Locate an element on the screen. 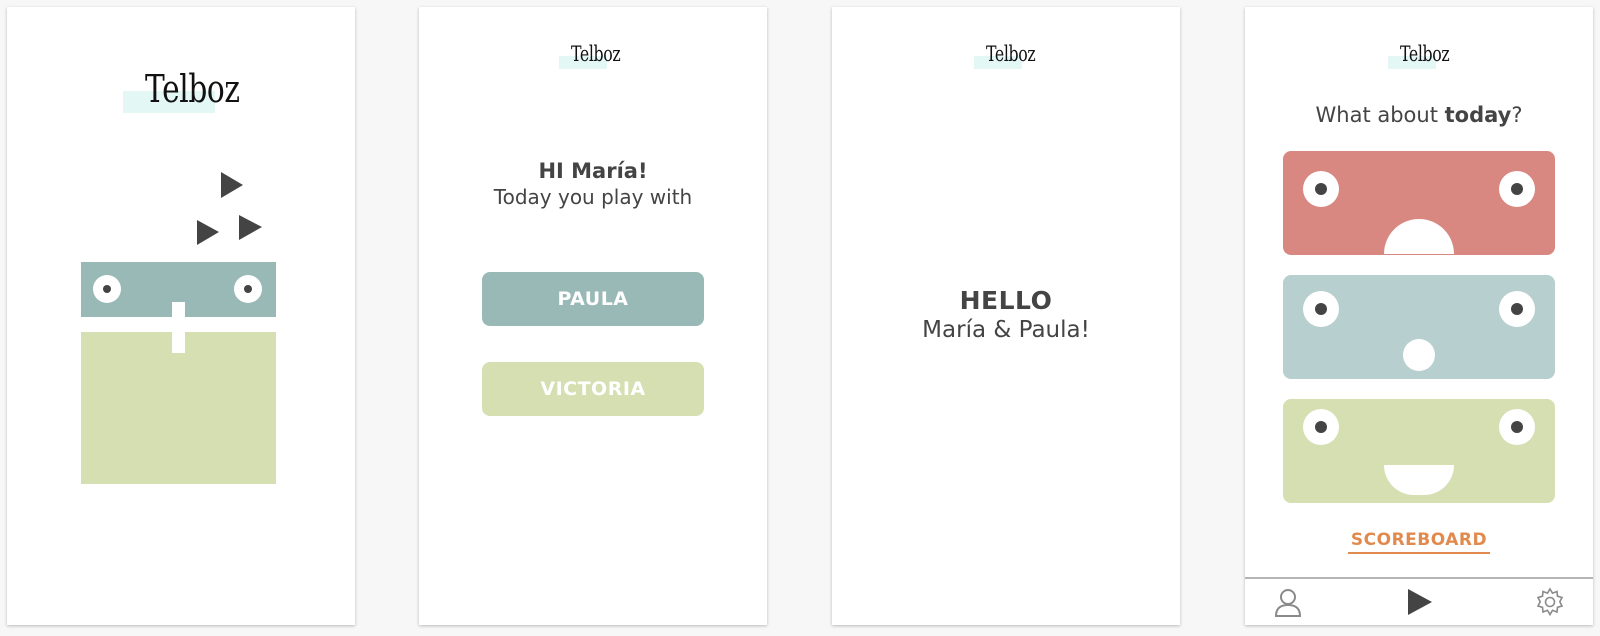 Image resolution: width=1600 pixels, height=636 pixels. mood-question: What about today? is located at coordinates (1419, 115).